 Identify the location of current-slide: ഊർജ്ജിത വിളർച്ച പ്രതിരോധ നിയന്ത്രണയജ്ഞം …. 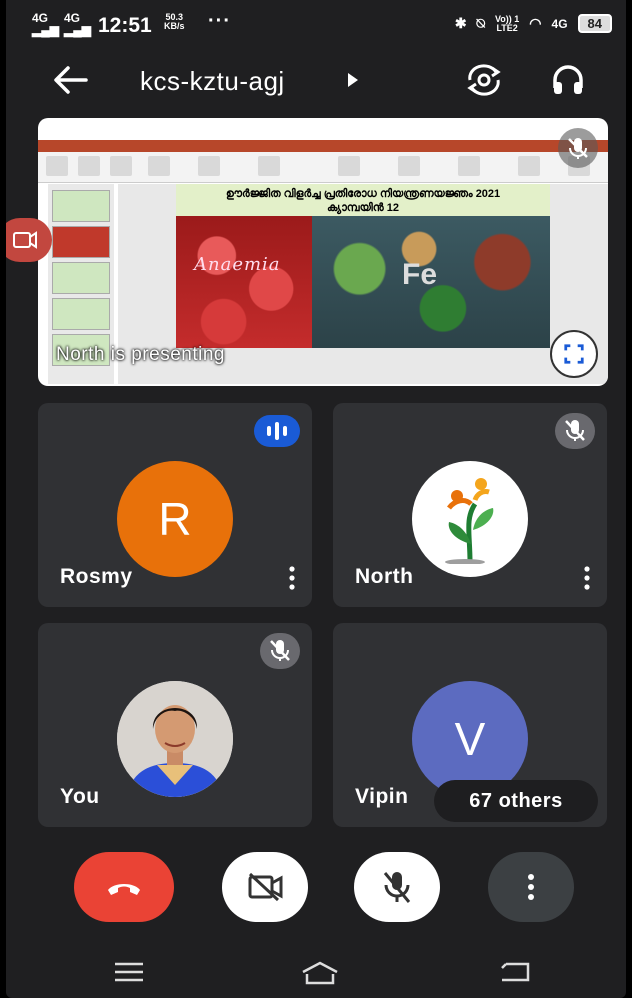
(363, 266).